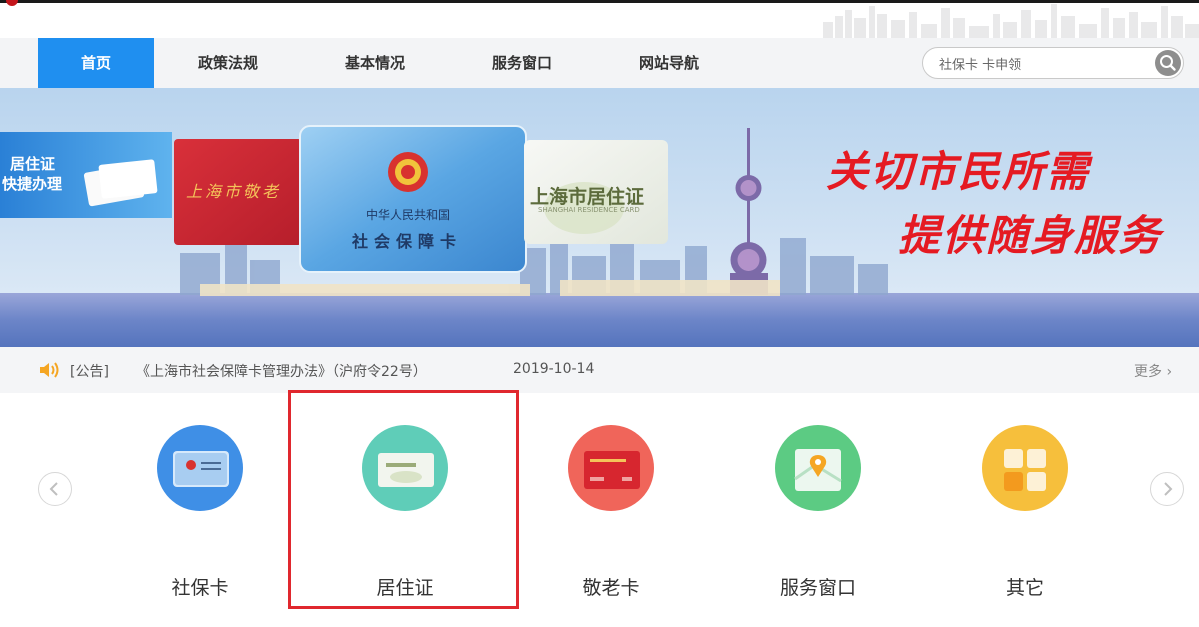 This screenshot has width=1199, height=627. I want to click on logo-mark, so click(12, 3).